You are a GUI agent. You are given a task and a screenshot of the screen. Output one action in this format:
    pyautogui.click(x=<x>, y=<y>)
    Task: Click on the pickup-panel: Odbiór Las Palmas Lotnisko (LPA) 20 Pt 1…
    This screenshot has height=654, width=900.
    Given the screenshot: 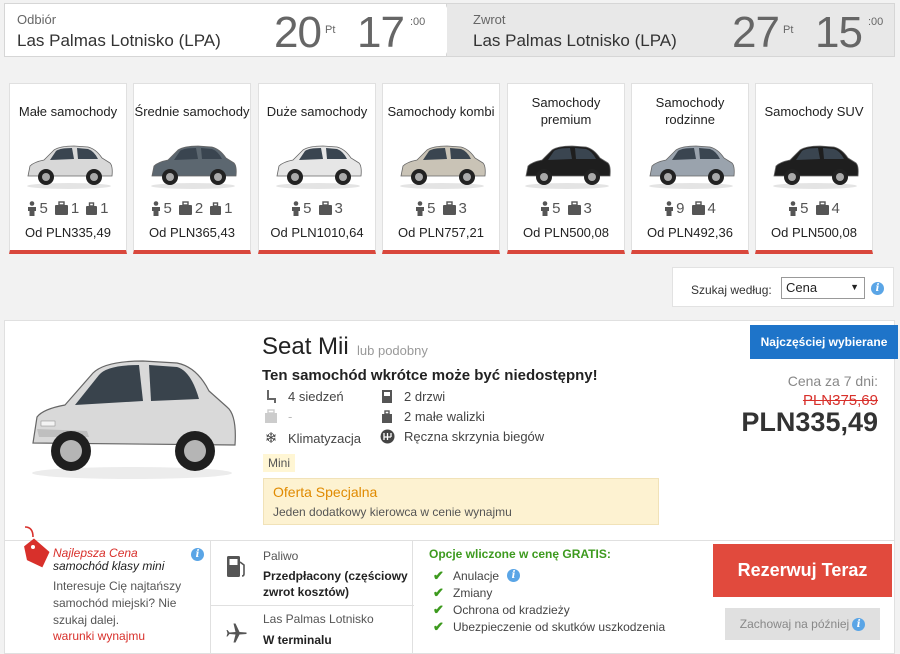 What is the action you would take?
    pyautogui.click(x=232, y=30)
    